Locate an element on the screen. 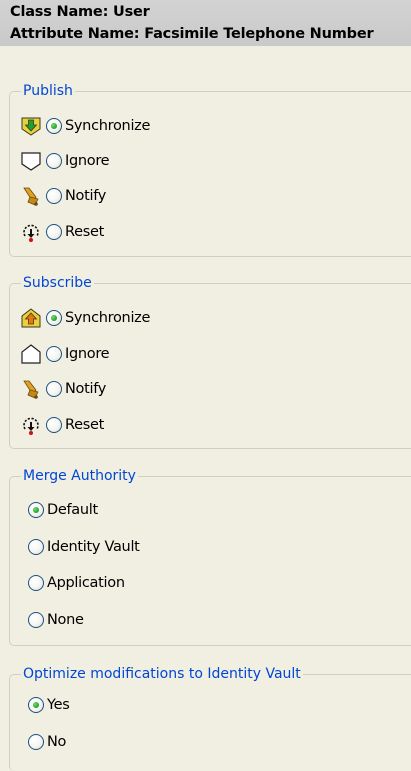 This screenshot has height=771, width=411. merge-identity-vault-radio is located at coordinates (36, 547).